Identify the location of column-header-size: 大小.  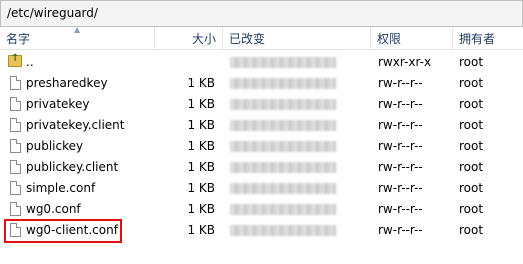
(189, 38).